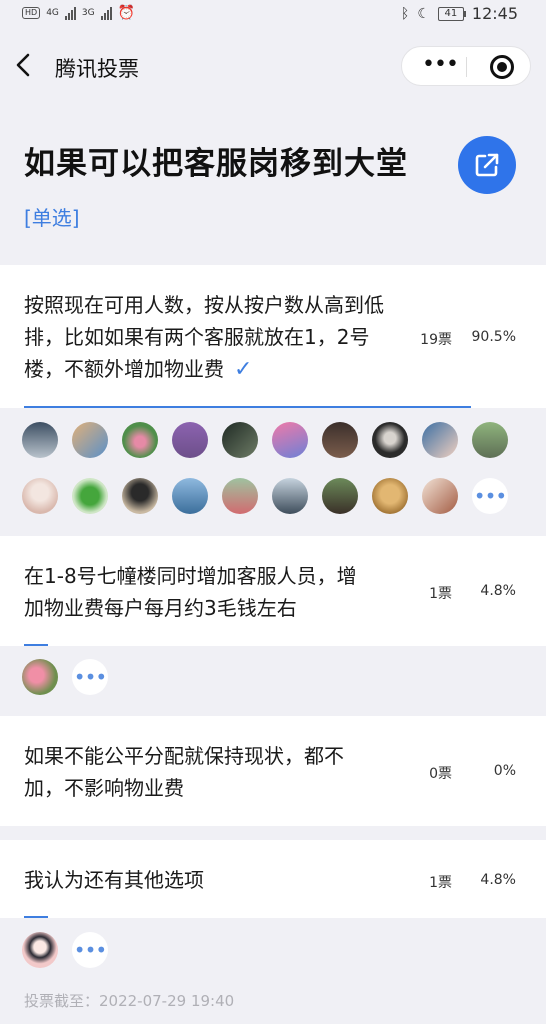 The width and height of the screenshot is (546, 1024). Describe the element at coordinates (273, 14) in the screenshot. I see `status-bar: HD 4G 3G ⏰ ᛒ ☾ 41 12:45` at that location.